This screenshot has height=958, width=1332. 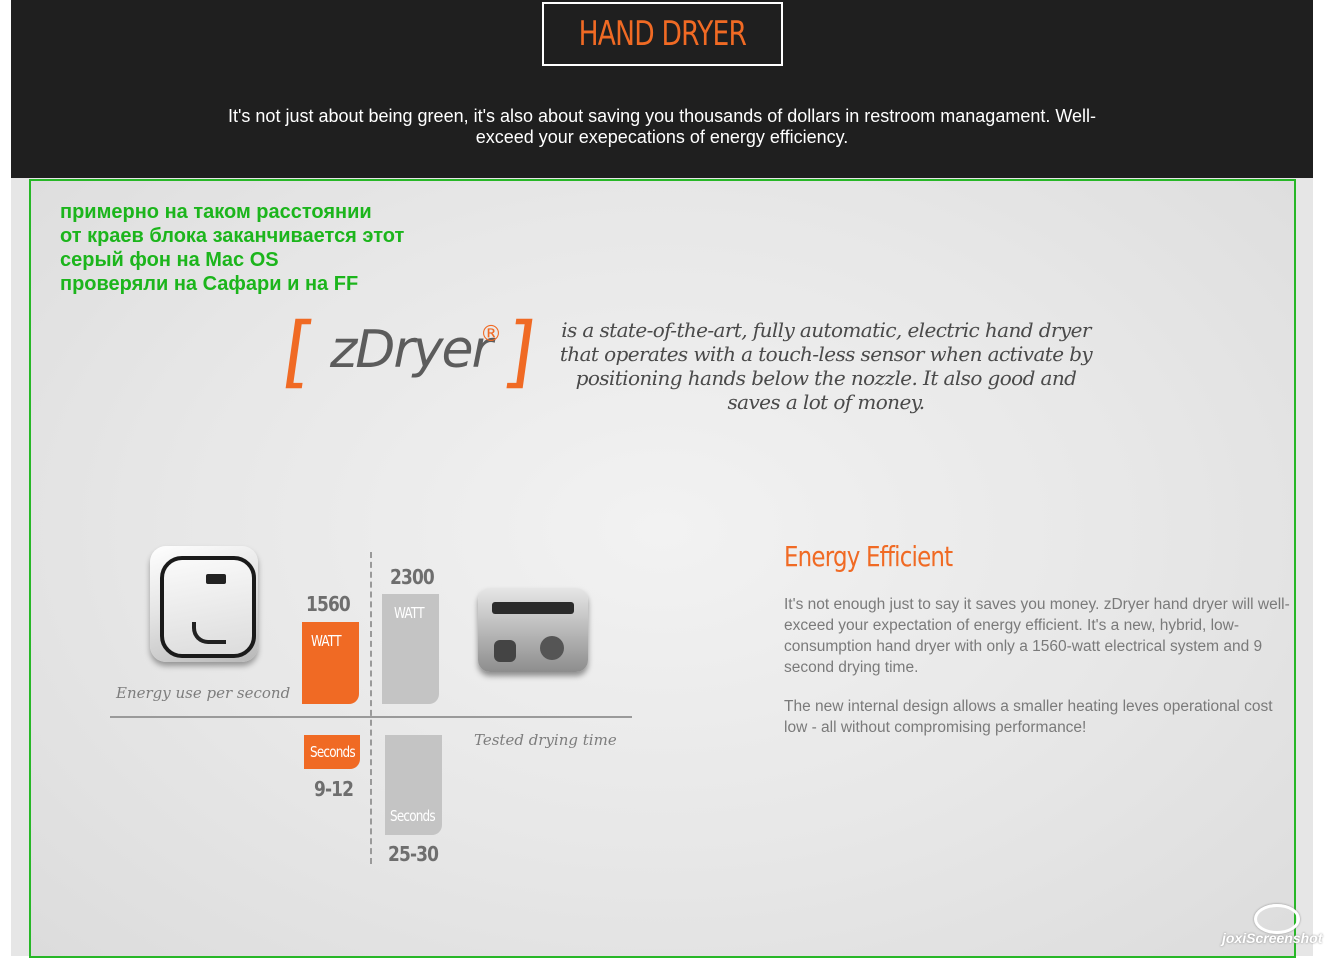 What do you see at coordinates (216, 579) in the screenshot?
I see `zdryer-badge-icon` at bounding box center [216, 579].